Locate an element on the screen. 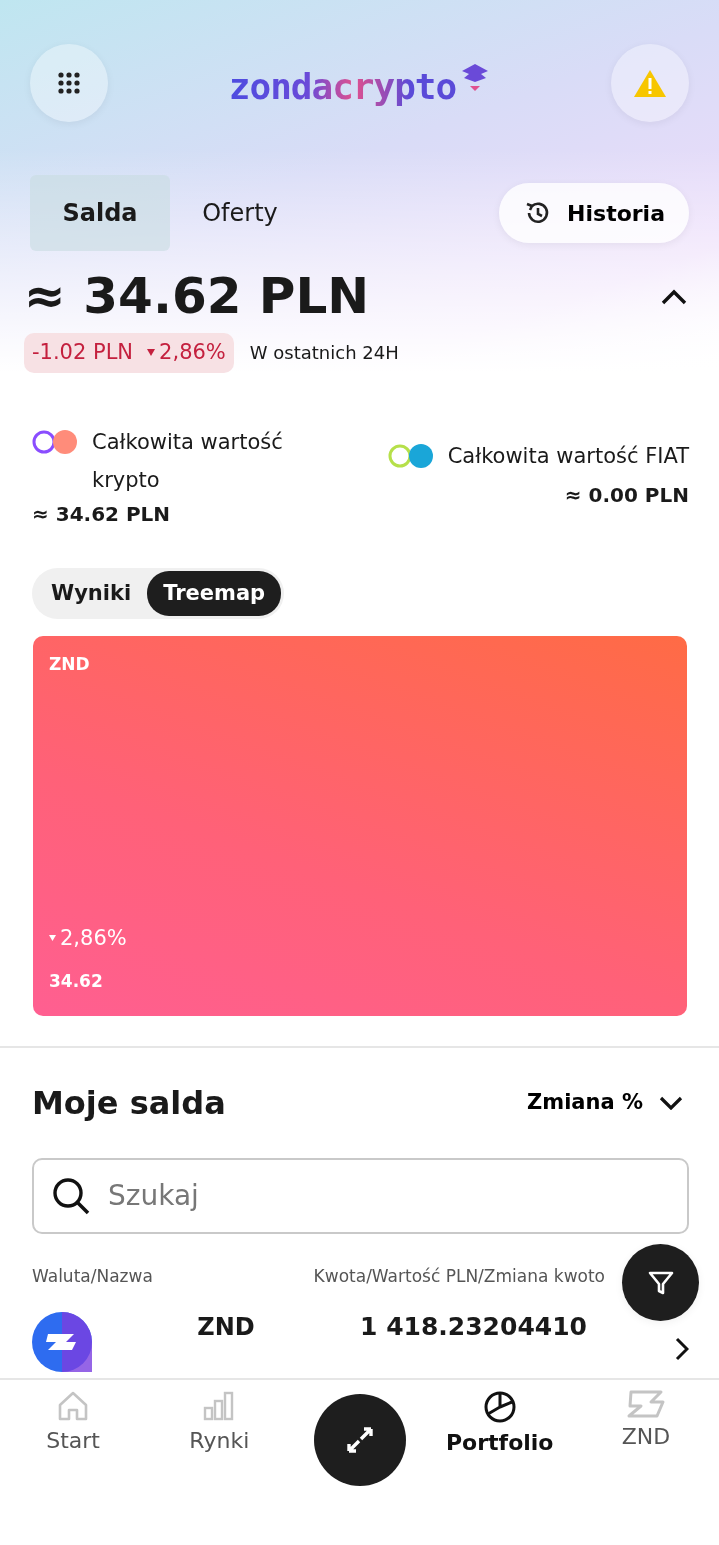 This screenshot has width=719, height=1545. period-label: W ostatnich 24H is located at coordinates (324, 353).